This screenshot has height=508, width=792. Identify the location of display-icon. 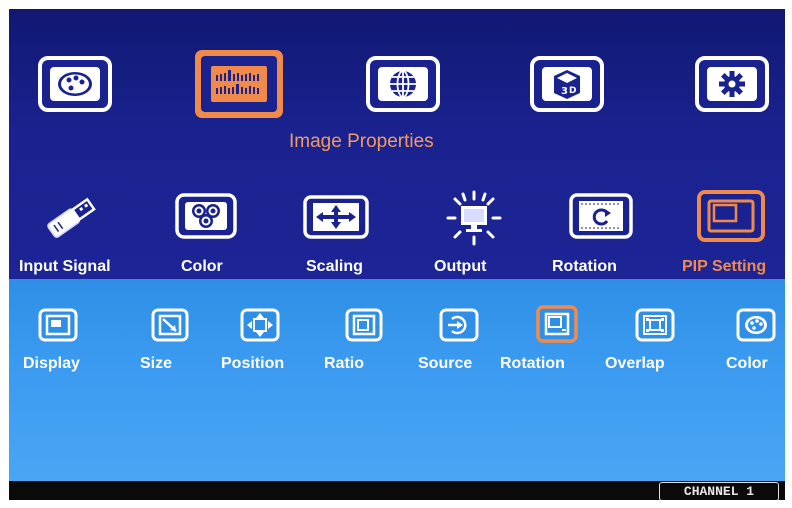
(58, 325).